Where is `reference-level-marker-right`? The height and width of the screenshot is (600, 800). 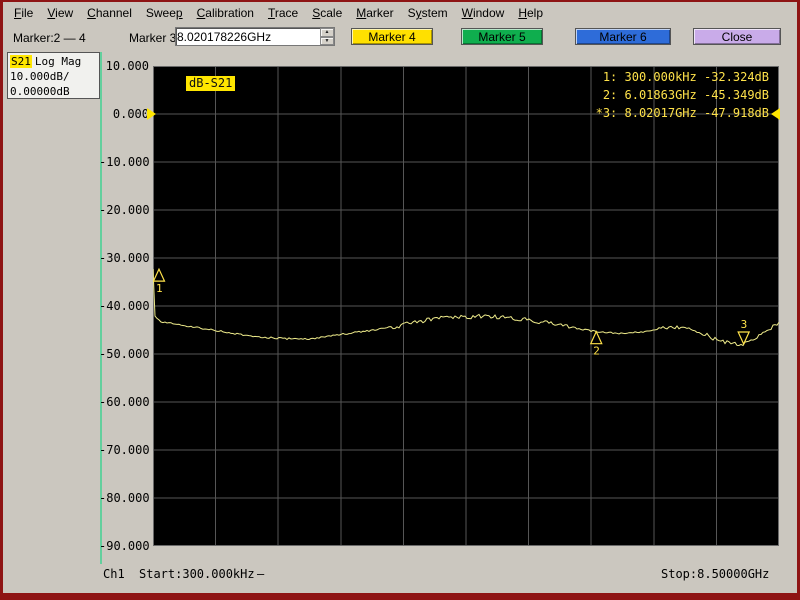
reference-level-marker-right is located at coordinates (775, 114).